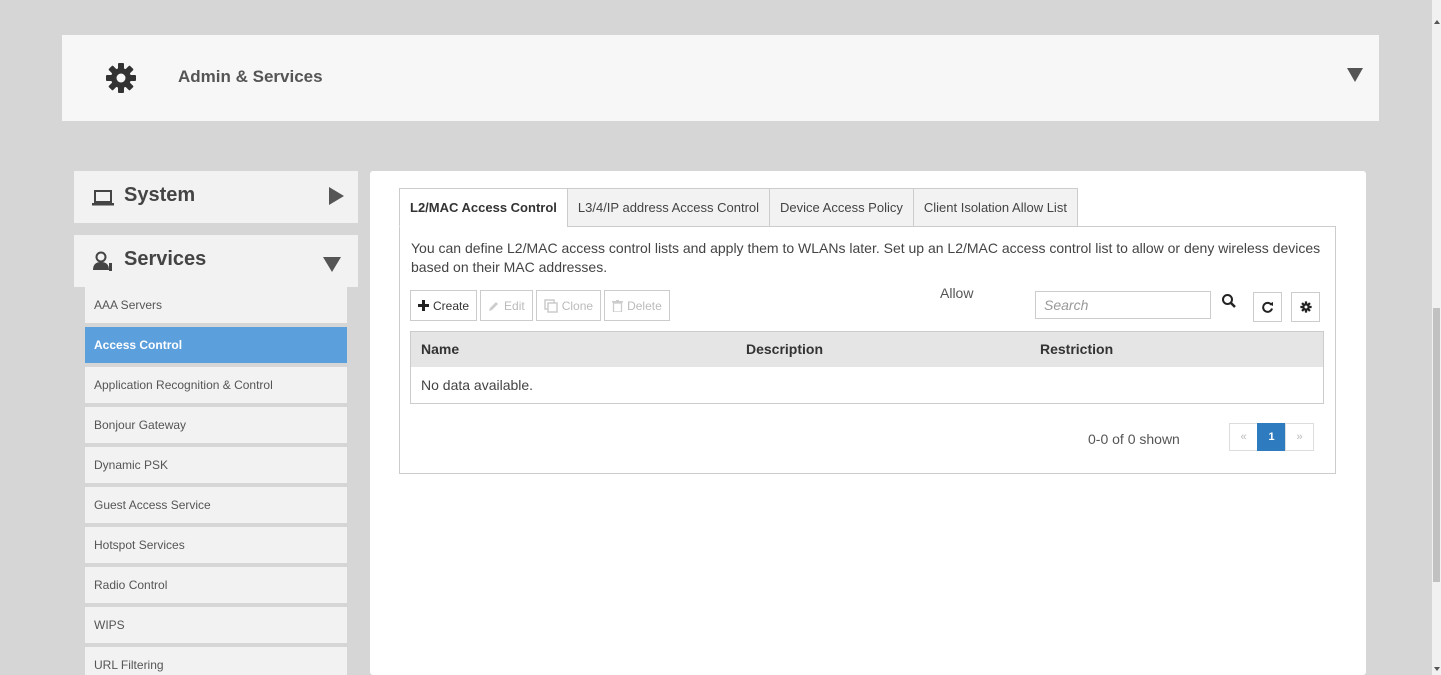  I want to click on sidebar-item-bonjour-gateway: Bonjour Gateway, so click(216, 425).